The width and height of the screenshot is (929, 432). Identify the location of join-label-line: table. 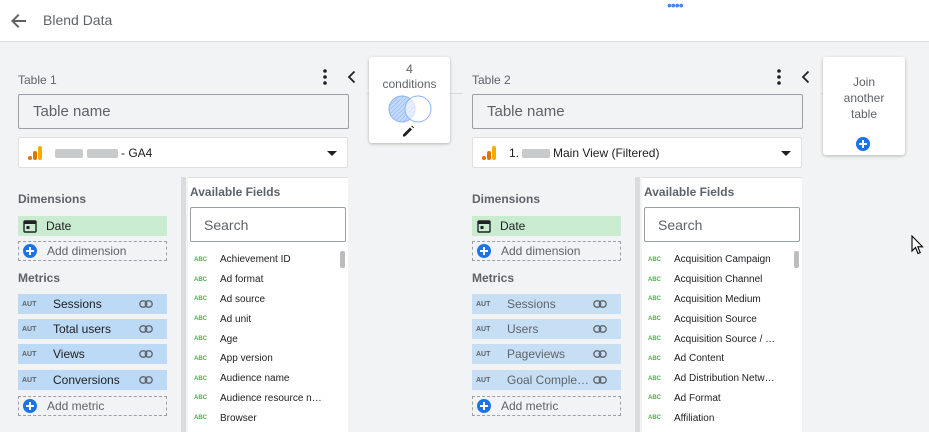
(864, 114).